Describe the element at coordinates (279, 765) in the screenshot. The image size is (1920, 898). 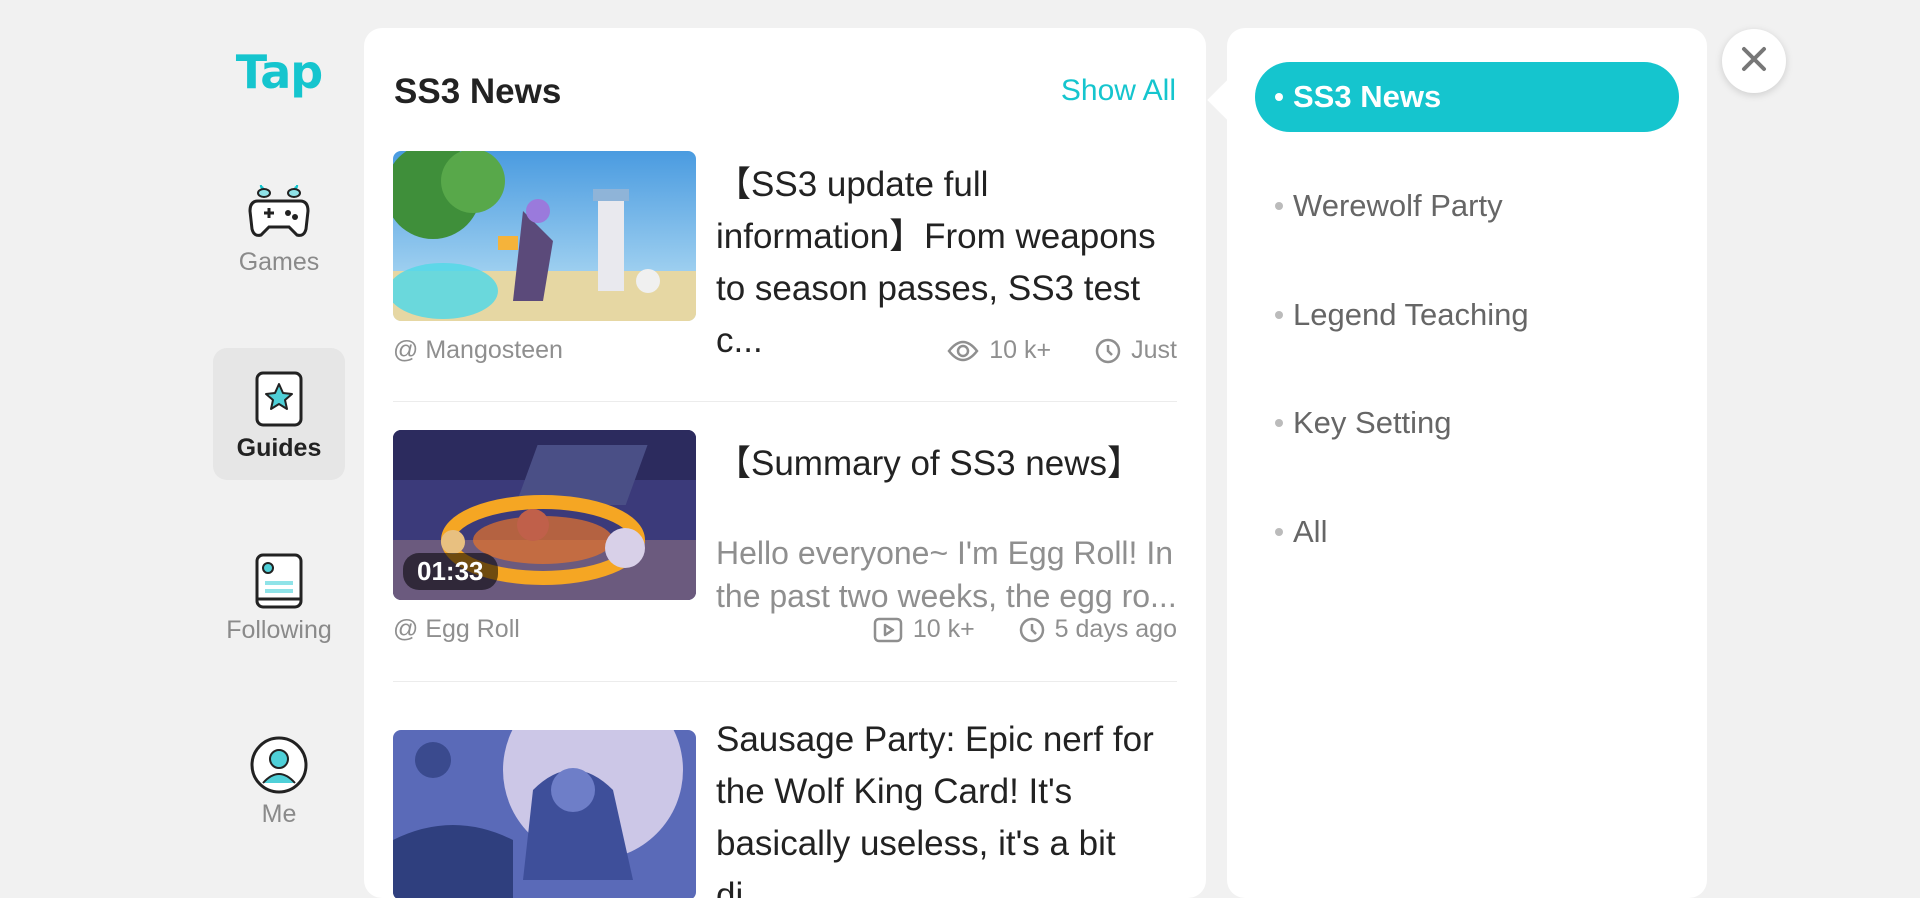
I see `user-icon` at that location.